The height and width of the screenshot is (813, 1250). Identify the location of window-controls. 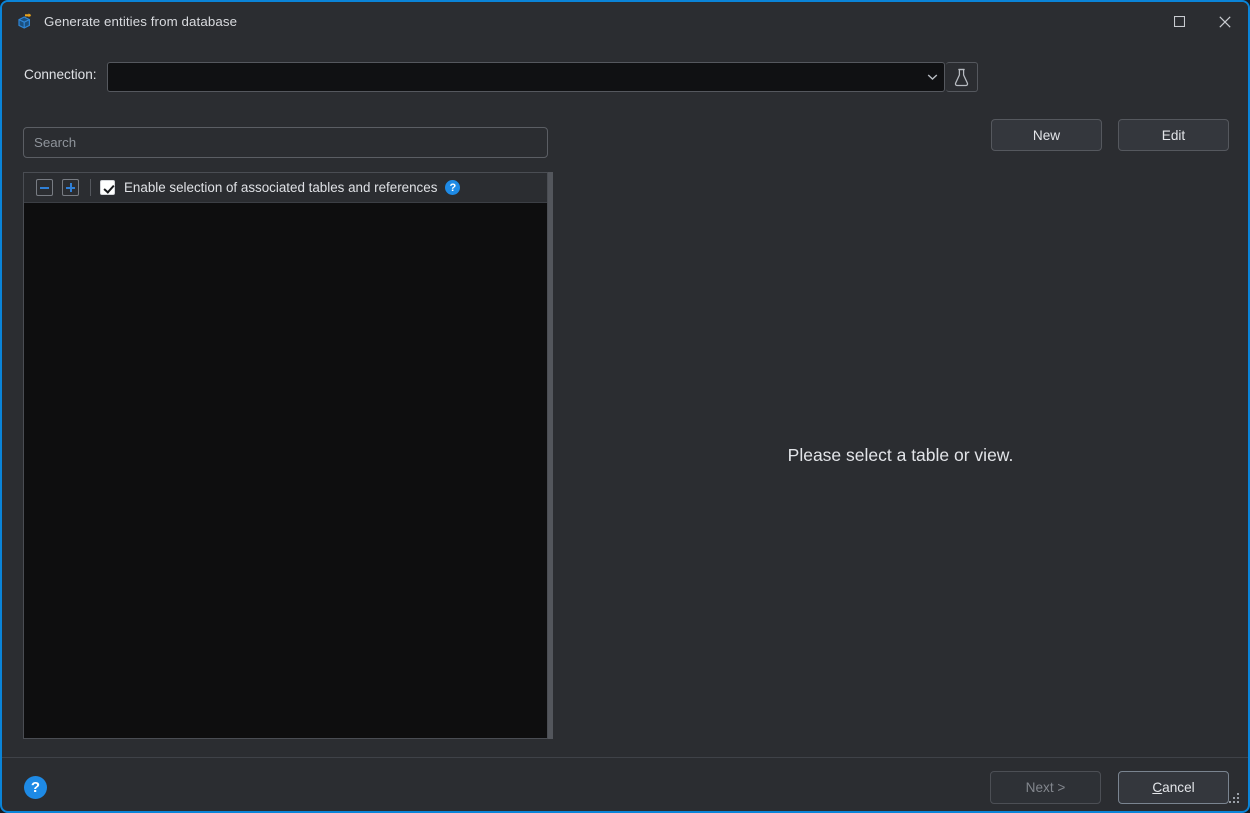
(1202, 21).